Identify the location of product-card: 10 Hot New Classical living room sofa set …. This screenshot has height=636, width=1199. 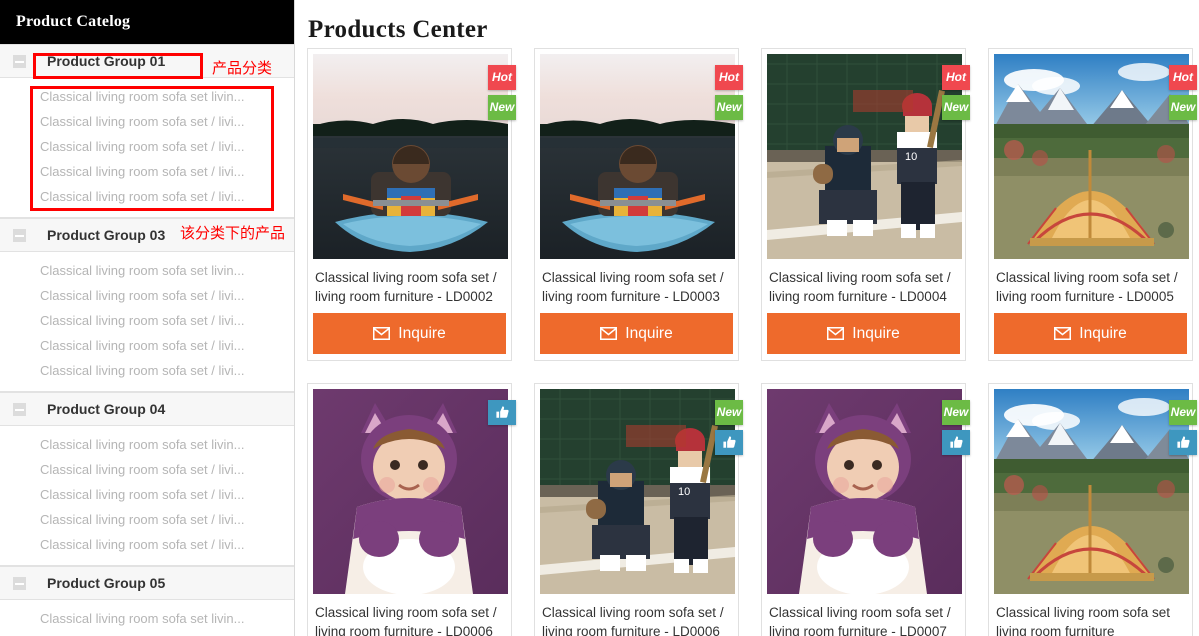
(865, 204).